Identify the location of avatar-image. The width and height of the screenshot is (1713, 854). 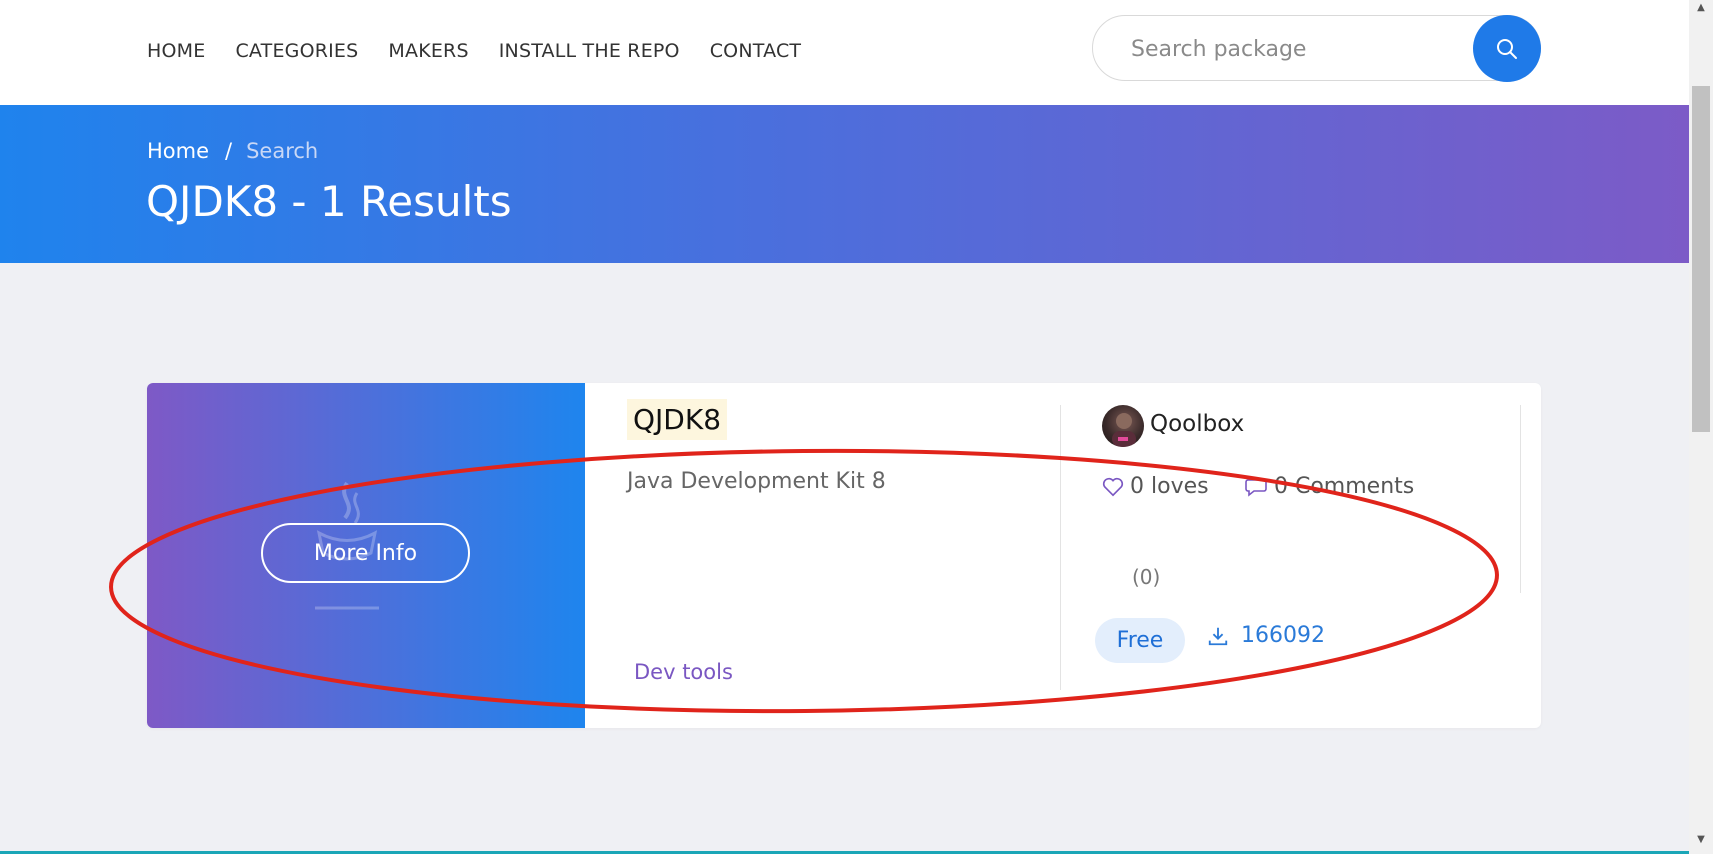
(1124, 430).